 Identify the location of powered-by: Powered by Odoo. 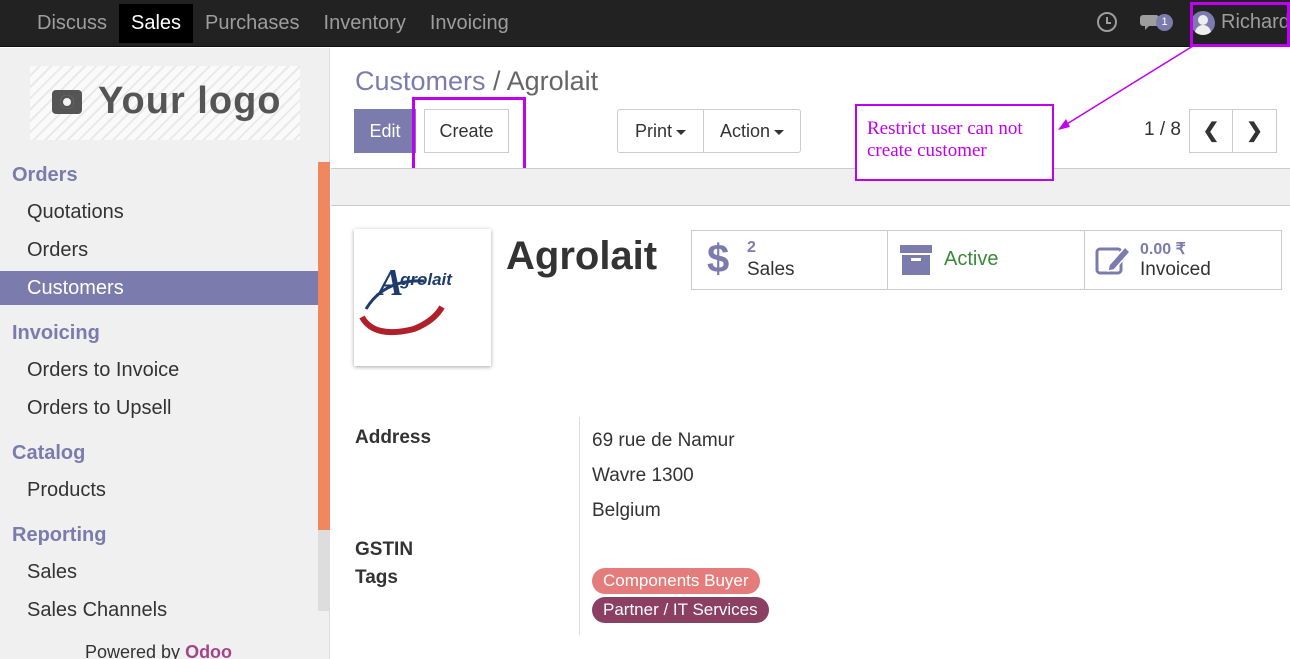
(158, 650).